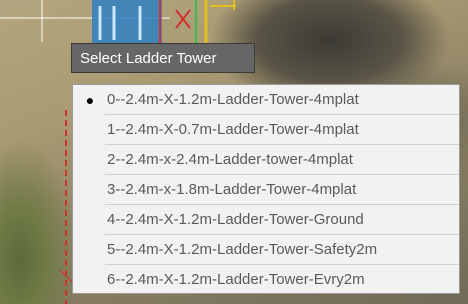 The height and width of the screenshot is (304, 468). What do you see at coordinates (148, 58) in the screenshot?
I see `popup-title-text: Select Ladder Tower` at bounding box center [148, 58].